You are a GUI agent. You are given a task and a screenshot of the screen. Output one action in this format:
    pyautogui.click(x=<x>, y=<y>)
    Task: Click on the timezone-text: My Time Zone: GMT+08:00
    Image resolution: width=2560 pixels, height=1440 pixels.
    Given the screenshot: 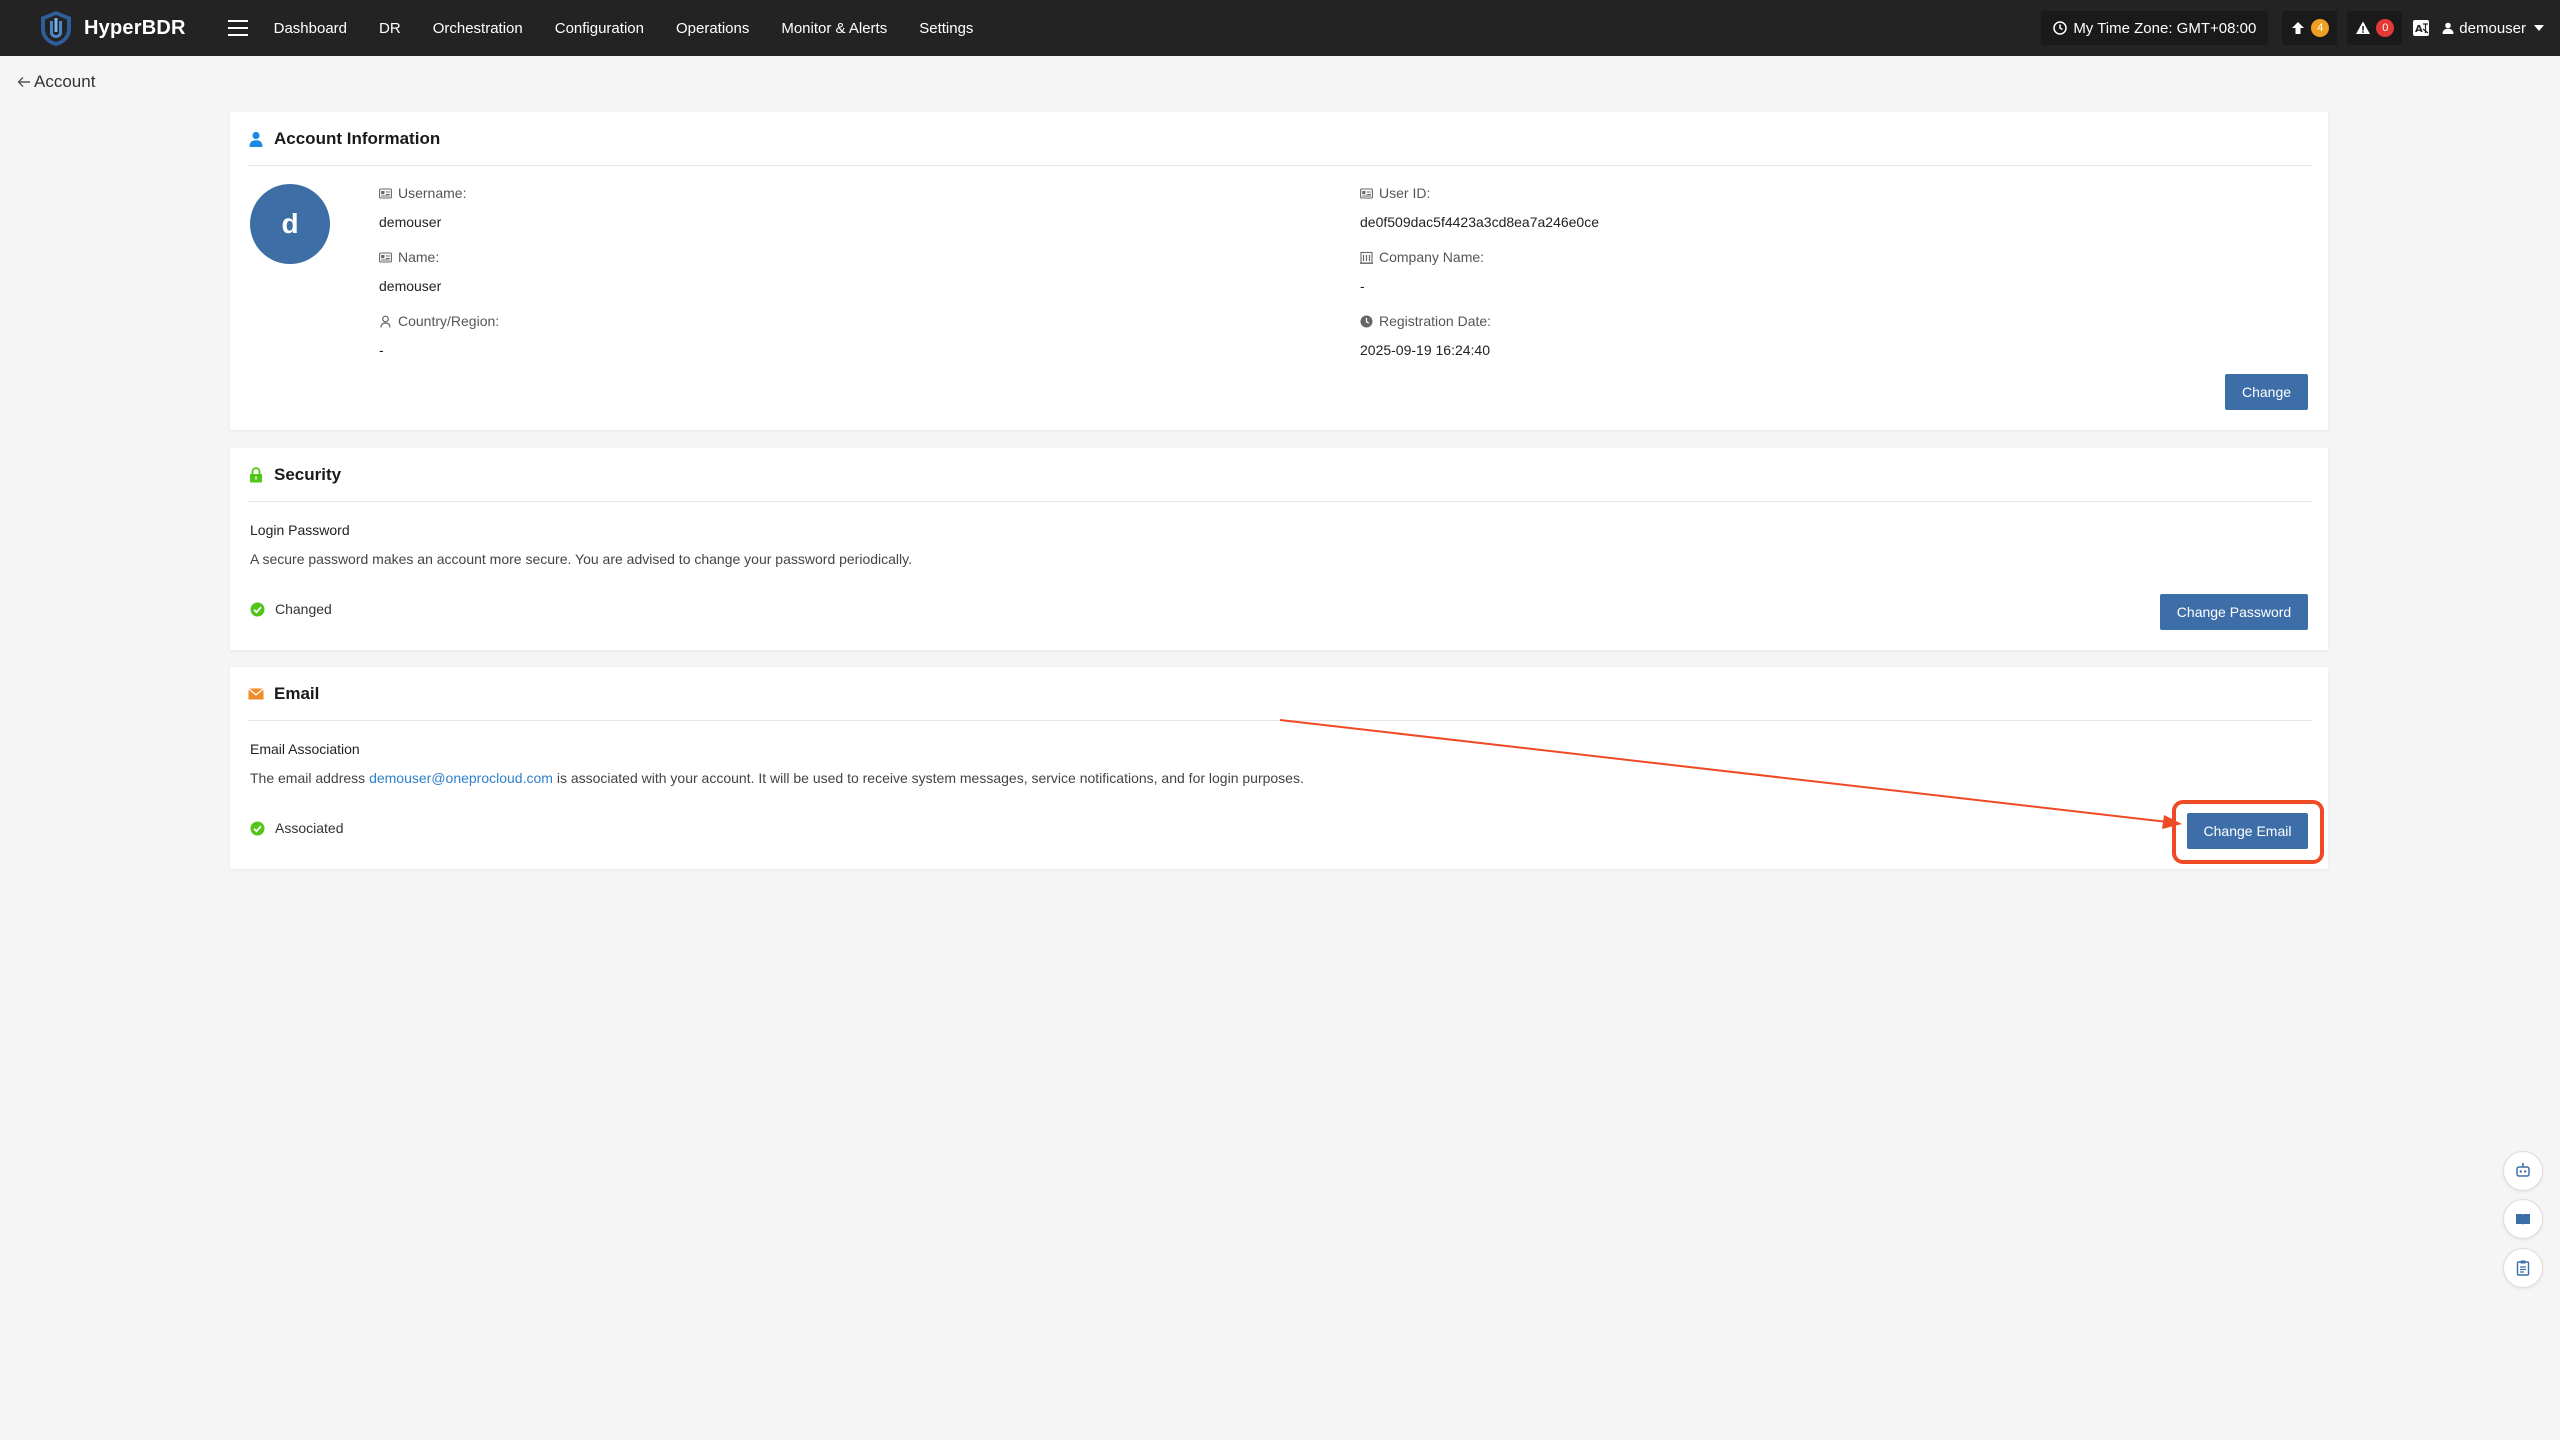 What is the action you would take?
    pyautogui.click(x=2165, y=28)
    